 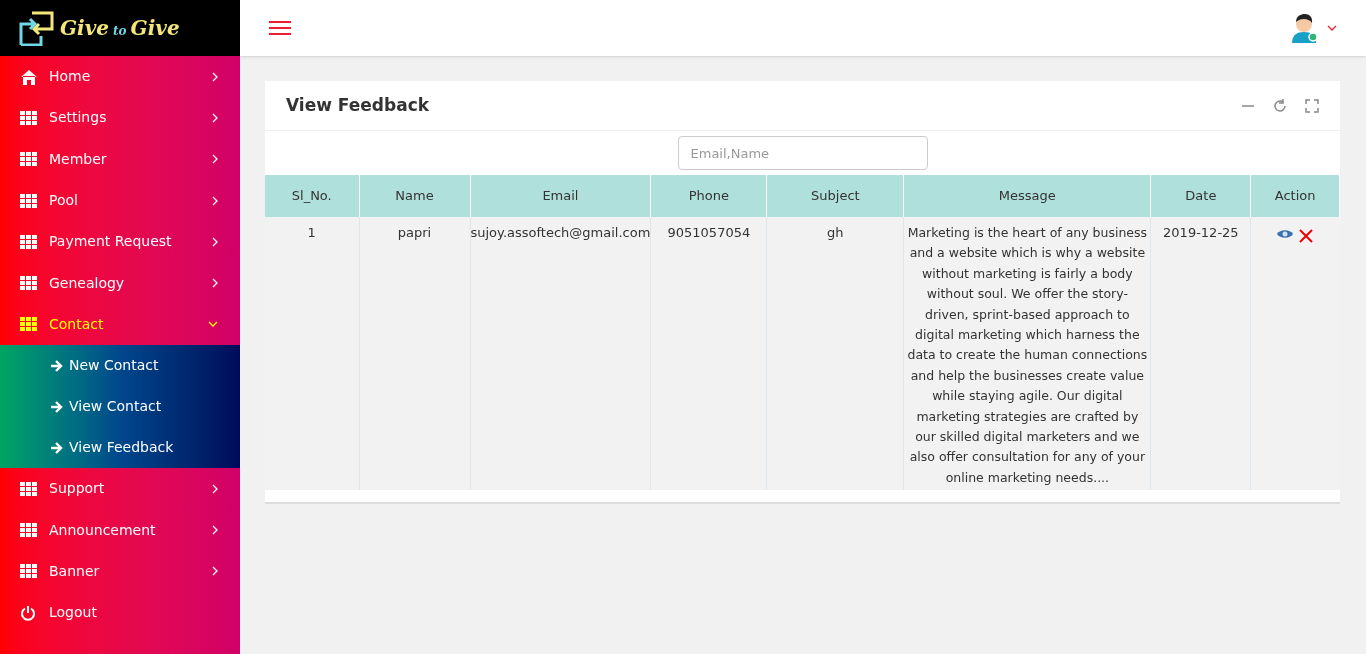 What do you see at coordinates (120, 283) in the screenshot?
I see `sidebar-item: Genealogy` at bounding box center [120, 283].